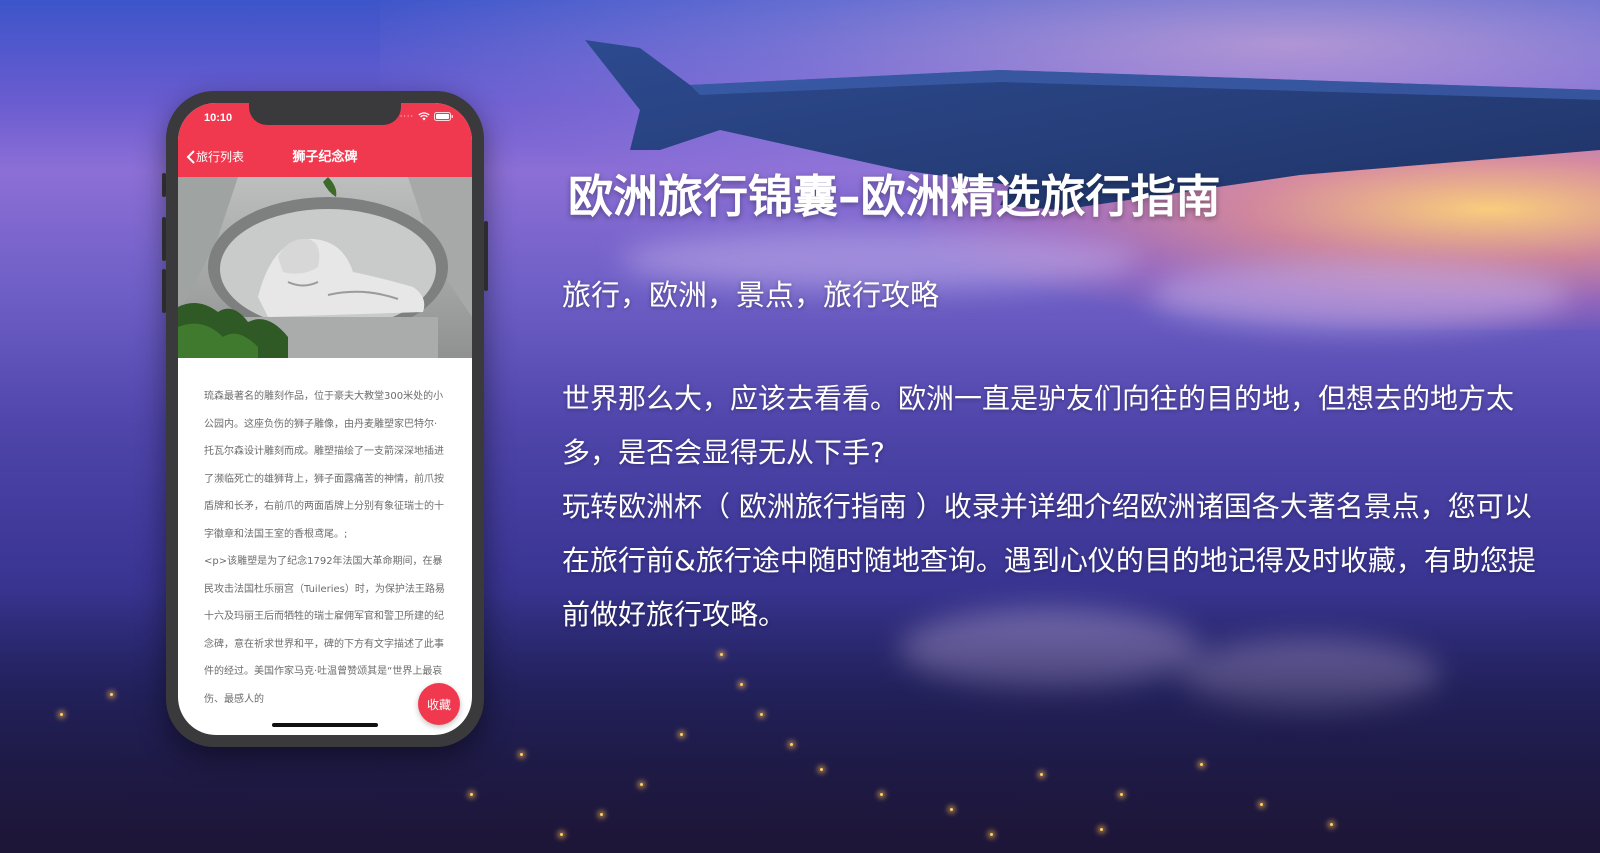  What do you see at coordinates (894, 196) in the screenshot?
I see `promo-title: 欧洲旅行锦囊–欧洲精选旅行指南` at bounding box center [894, 196].